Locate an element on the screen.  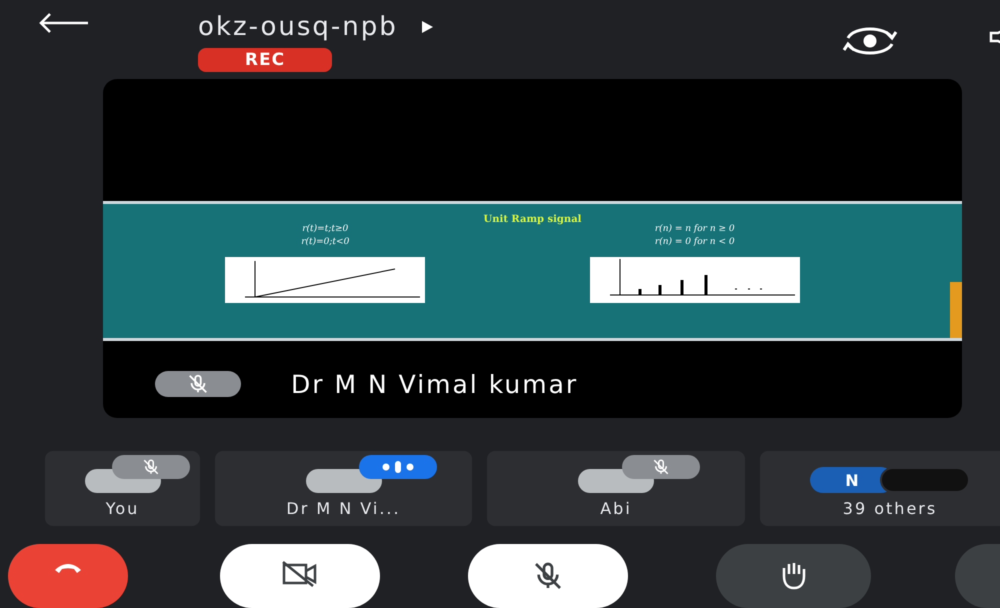
participant-count: 39 others is located at coordinates (890, 508).